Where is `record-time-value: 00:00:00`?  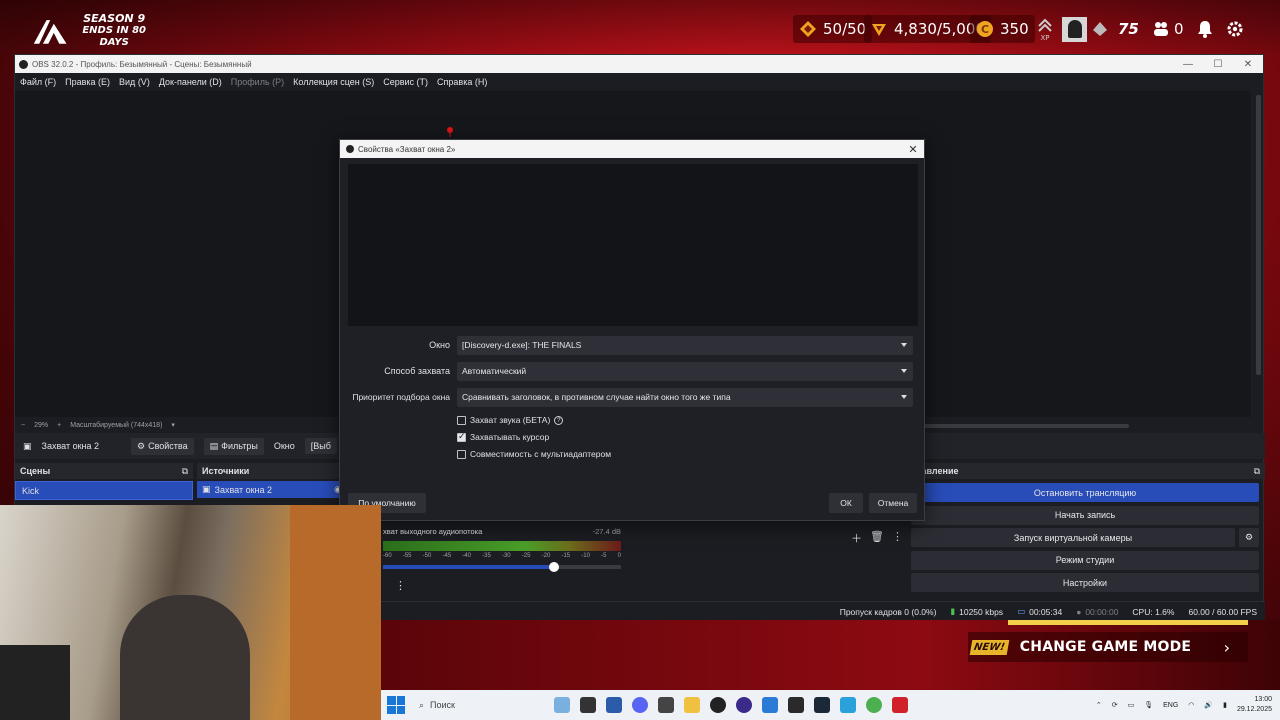
record-time-value: 00:00:00 is located at coordinates (1102, 611).